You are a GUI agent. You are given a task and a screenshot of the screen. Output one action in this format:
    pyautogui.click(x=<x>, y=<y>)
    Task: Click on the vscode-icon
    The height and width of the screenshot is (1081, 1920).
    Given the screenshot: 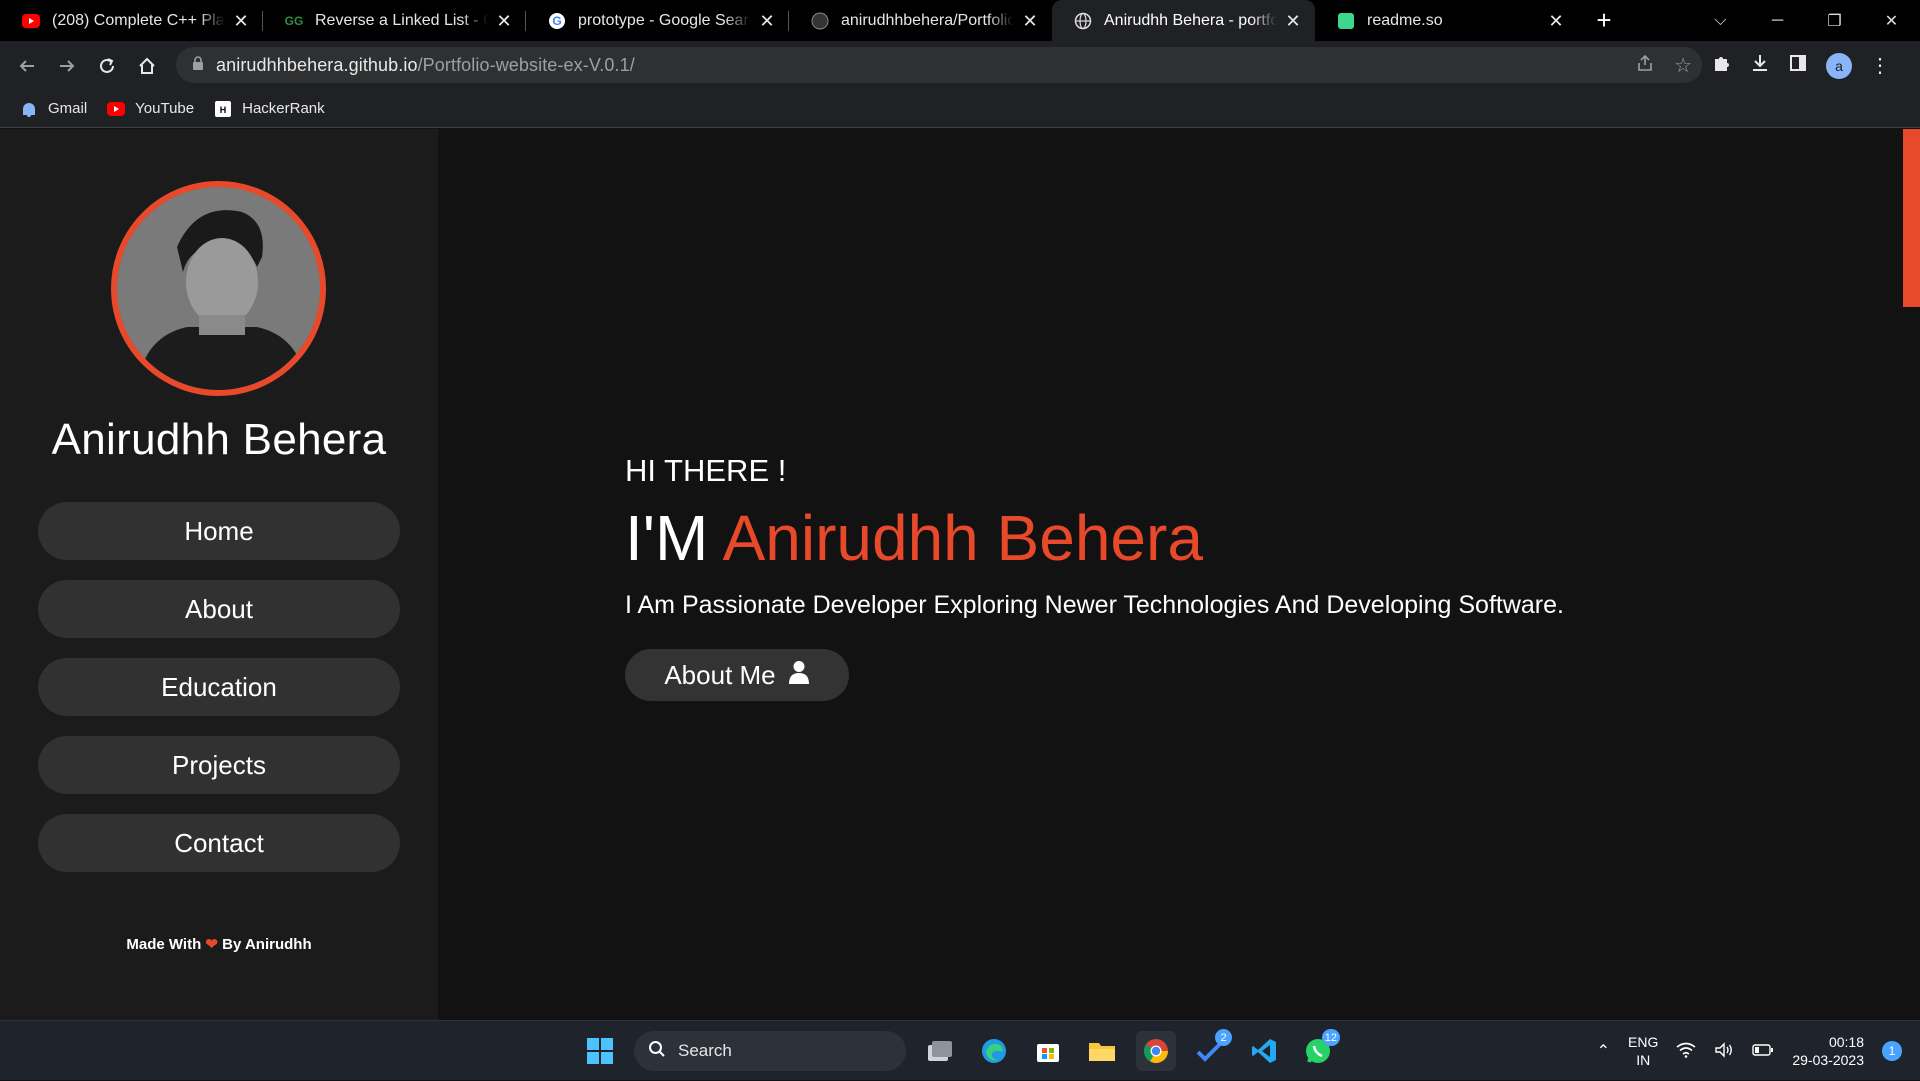 What is the action you would take?
    pyautogui.click(x=1264, y=1051)
    